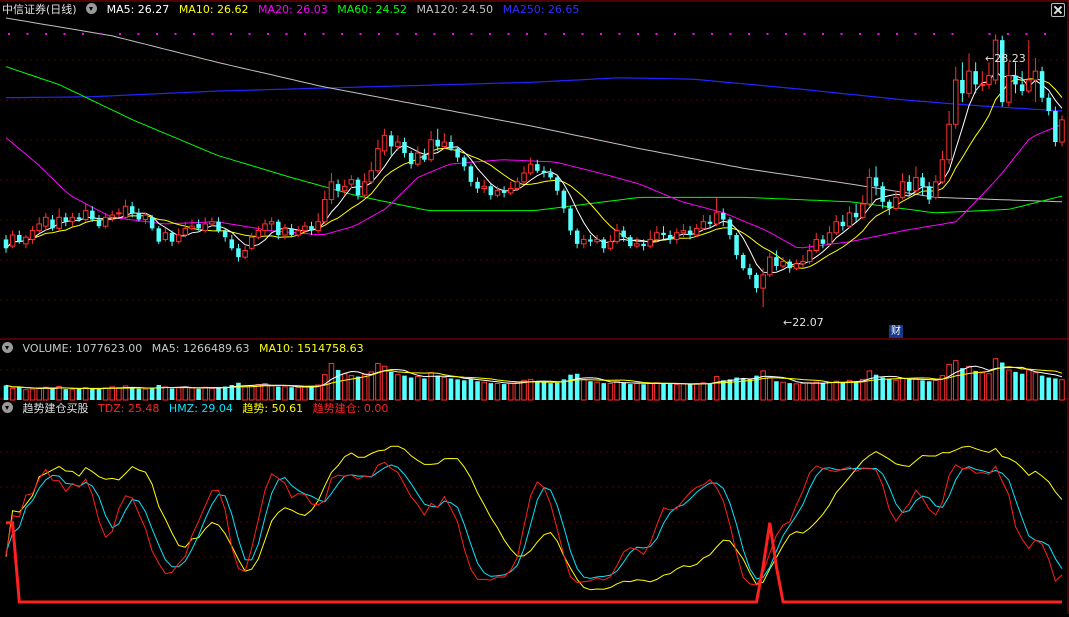  Describe the element at coordinates (534, 562) in the screenshot. I see `jiancang-line` at that location.